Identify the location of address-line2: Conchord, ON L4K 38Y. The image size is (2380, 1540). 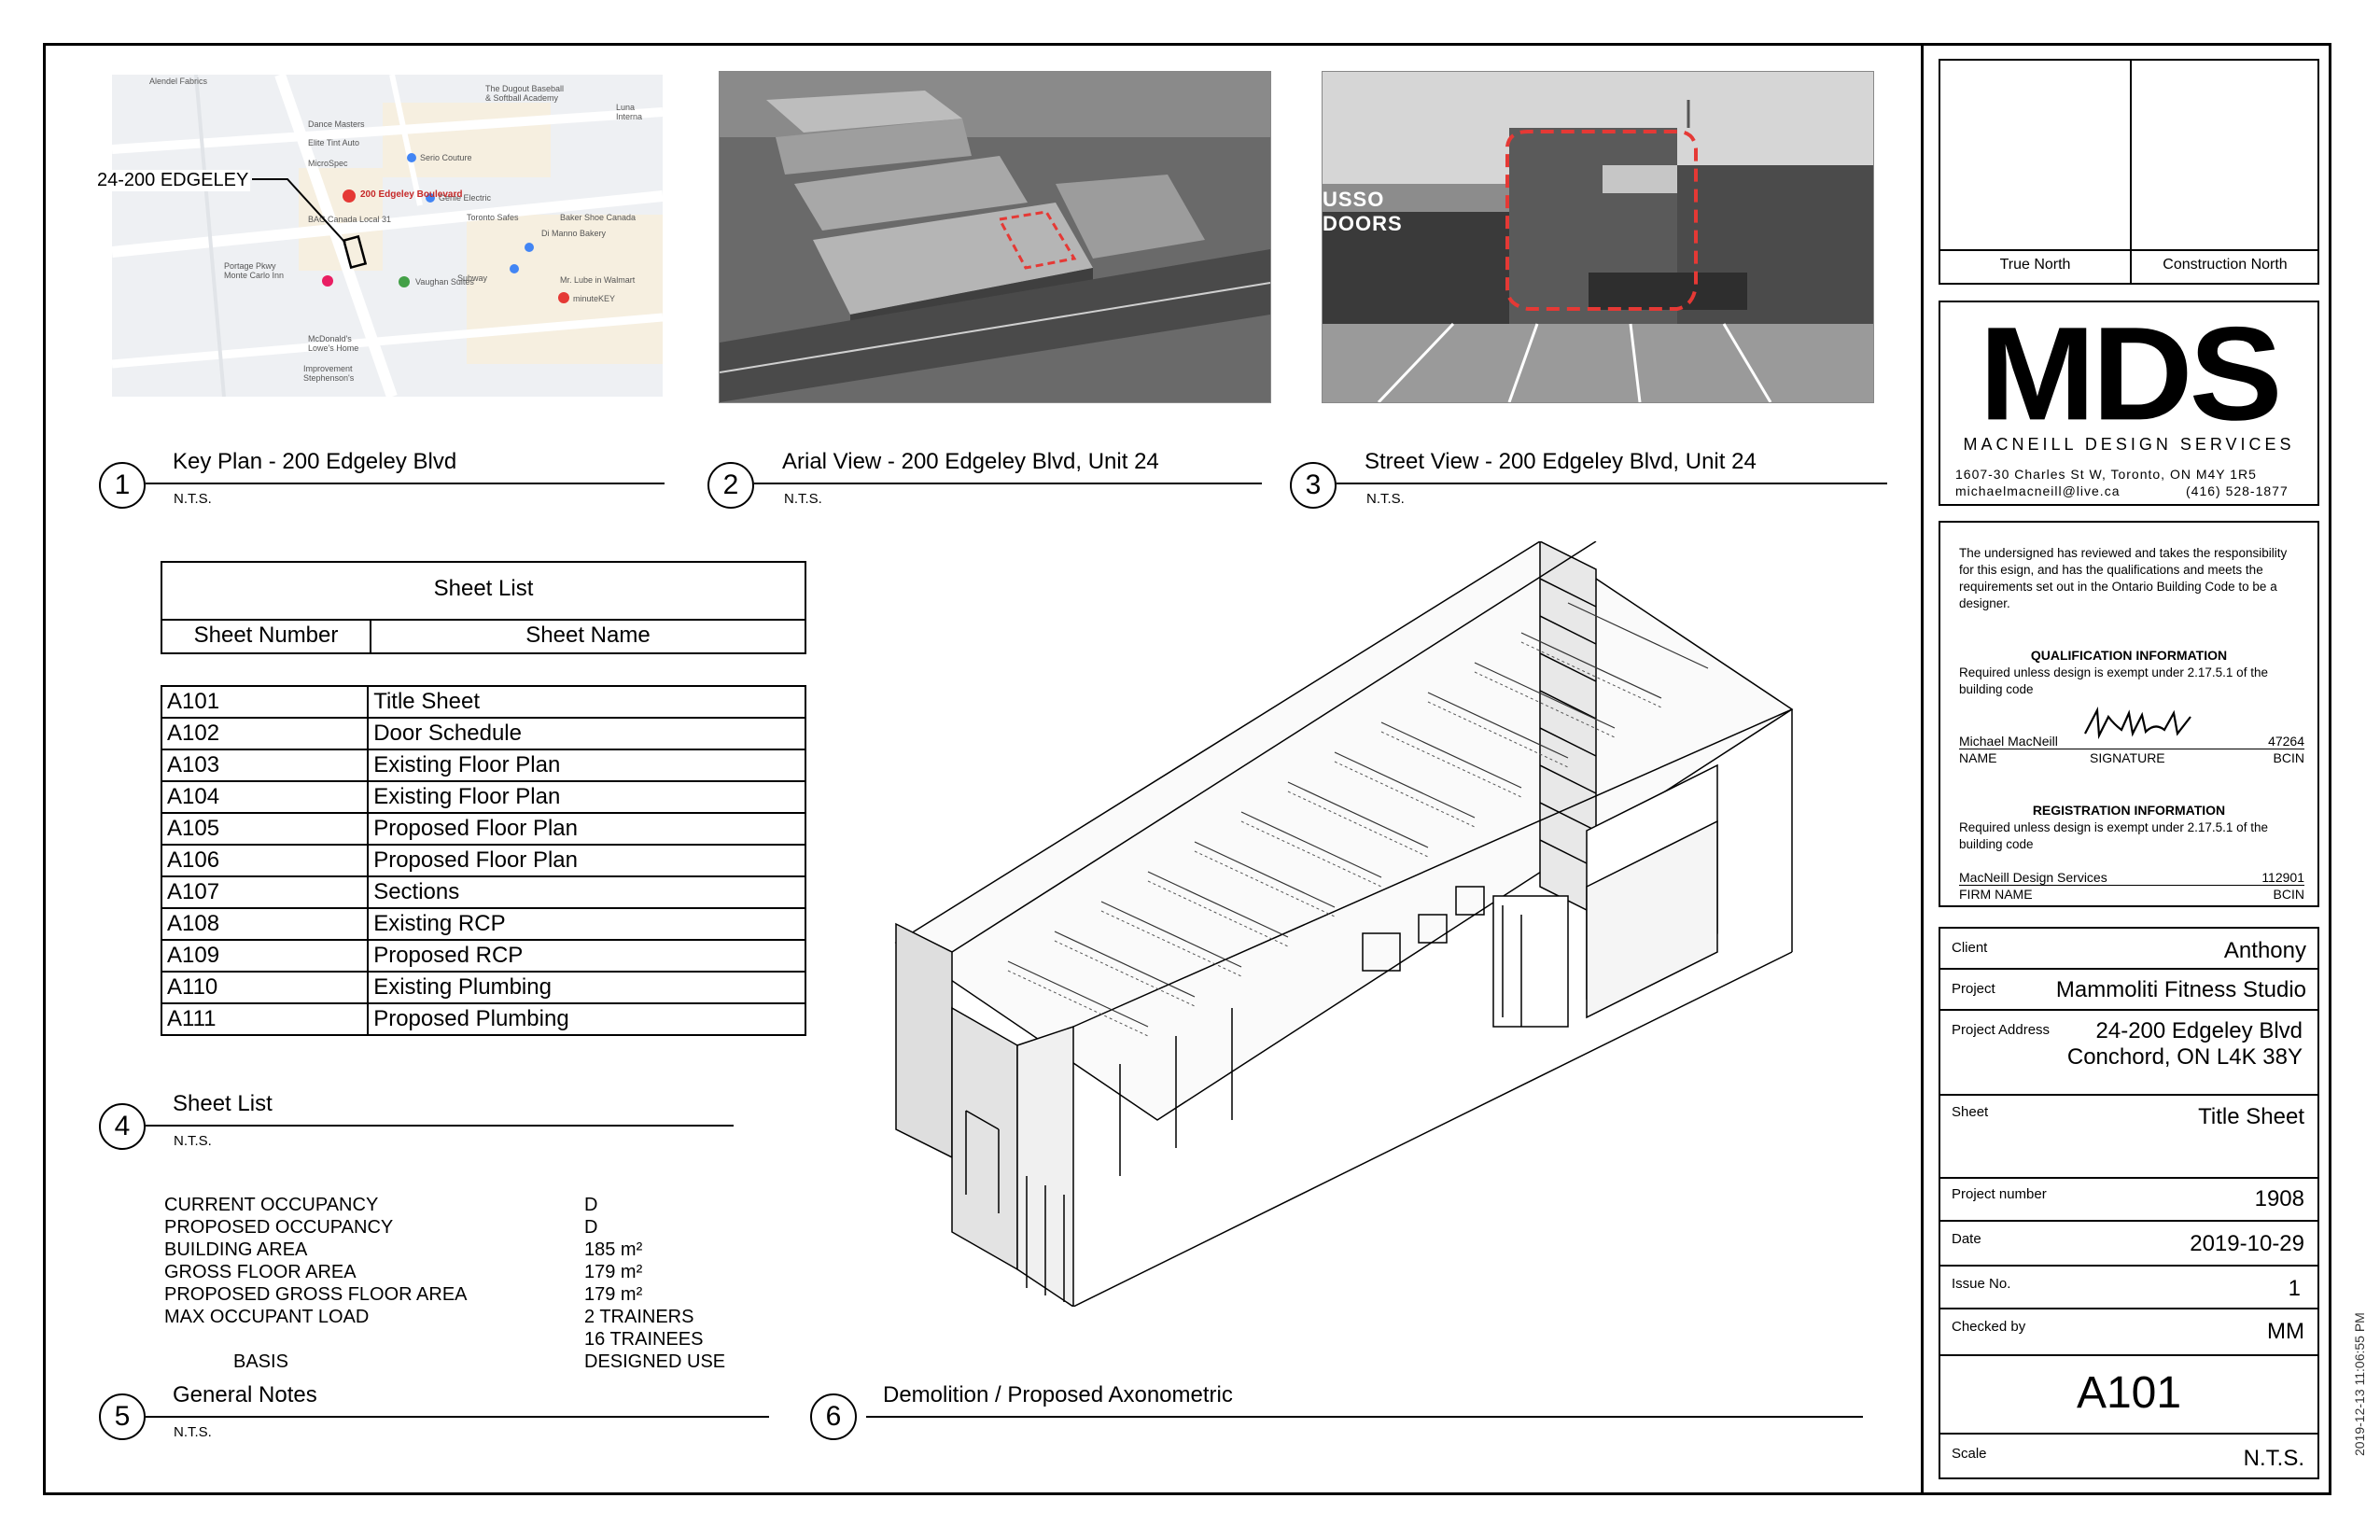
(2184, 1057).